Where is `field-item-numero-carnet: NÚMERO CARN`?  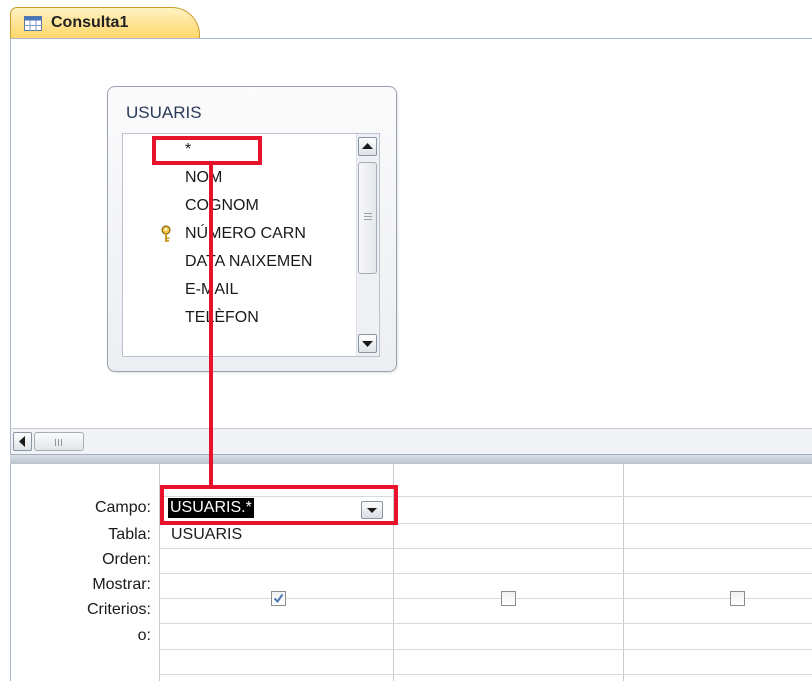 field-item-numero-carnet: NÚMERO CARN is located at coordinates (238, 234).